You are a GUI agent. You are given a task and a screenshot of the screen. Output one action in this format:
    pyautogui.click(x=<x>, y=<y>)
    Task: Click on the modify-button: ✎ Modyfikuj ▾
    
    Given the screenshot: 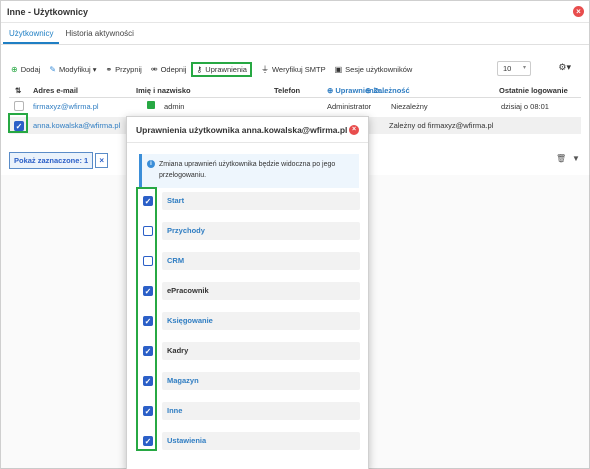 What is the action you would take?
    pyautogui.click(x=72, y=69)
    